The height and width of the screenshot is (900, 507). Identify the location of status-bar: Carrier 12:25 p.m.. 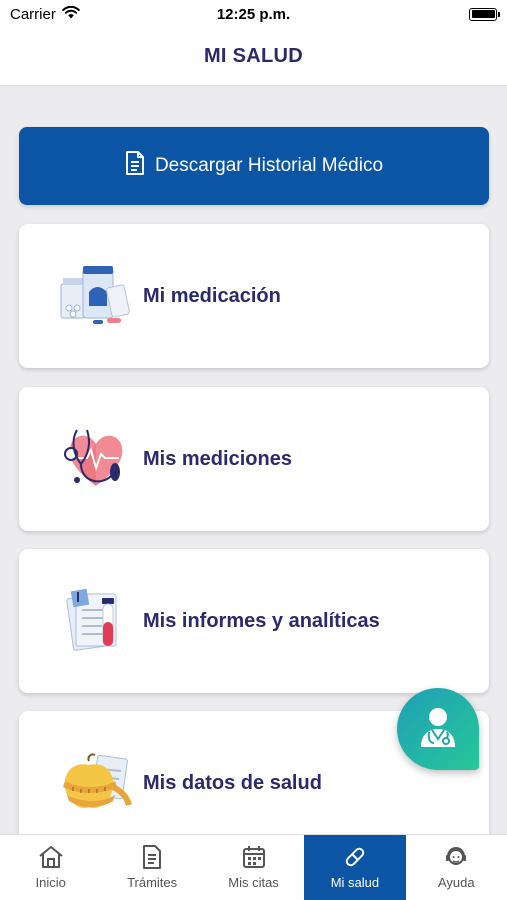
(253, 14).